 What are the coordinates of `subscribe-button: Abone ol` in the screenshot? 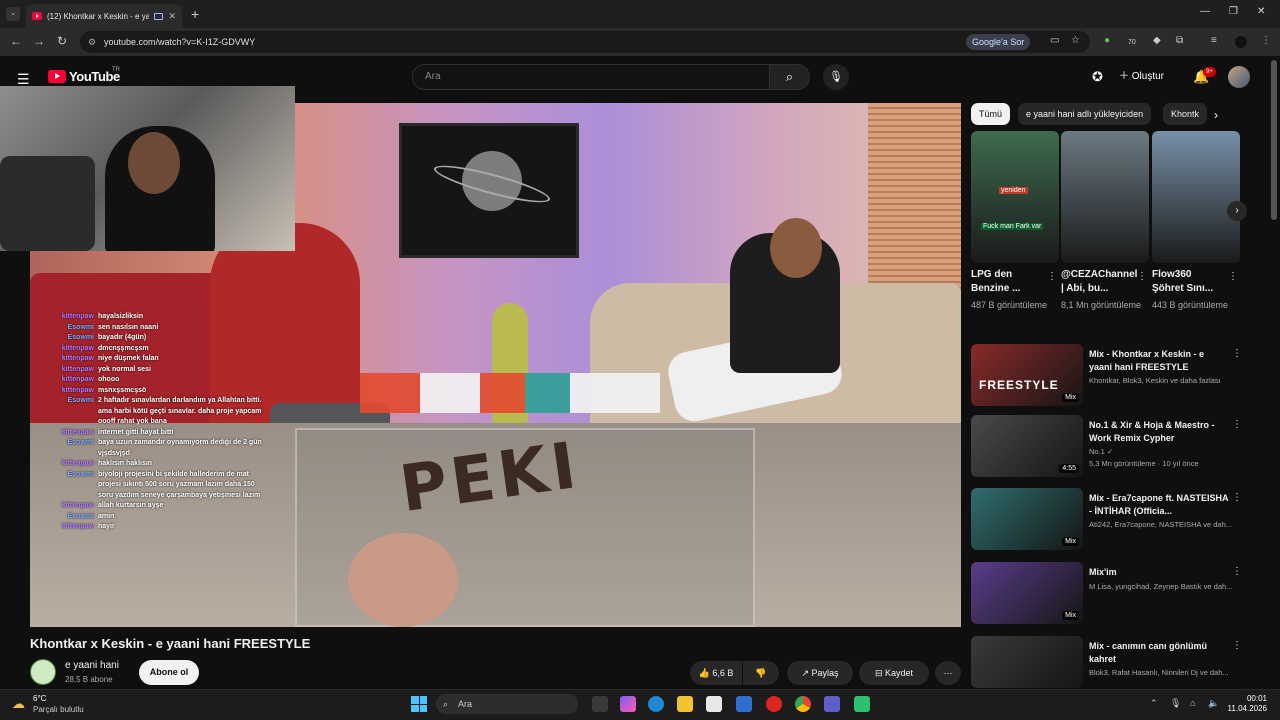 It's located at (169, 672).